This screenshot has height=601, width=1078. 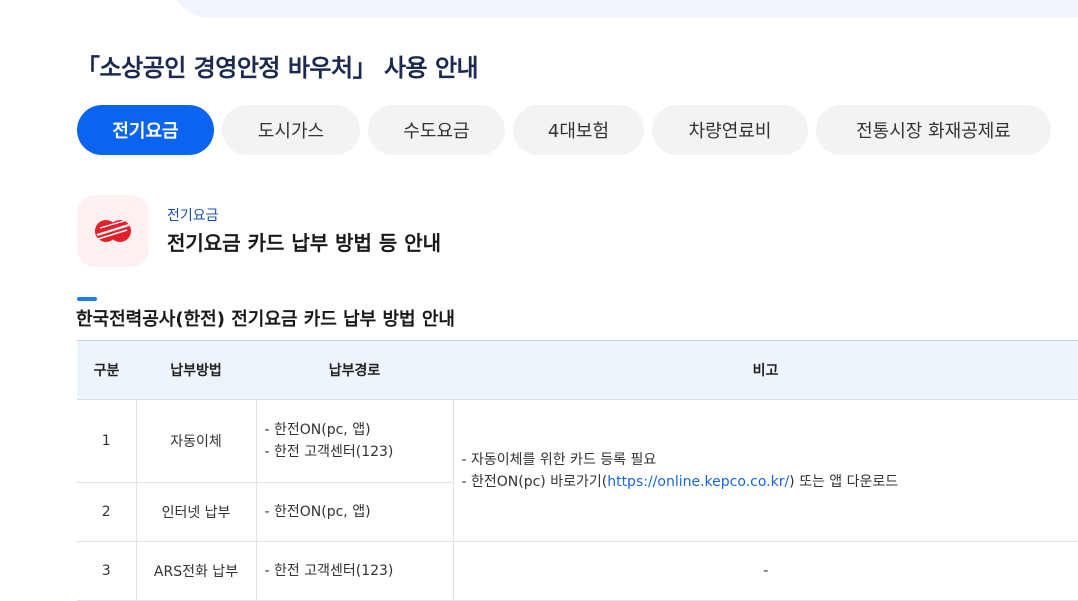 I want to click on note-line: - 자동이체를 위한 카드 등록 필요, so click(x=559, y=459).